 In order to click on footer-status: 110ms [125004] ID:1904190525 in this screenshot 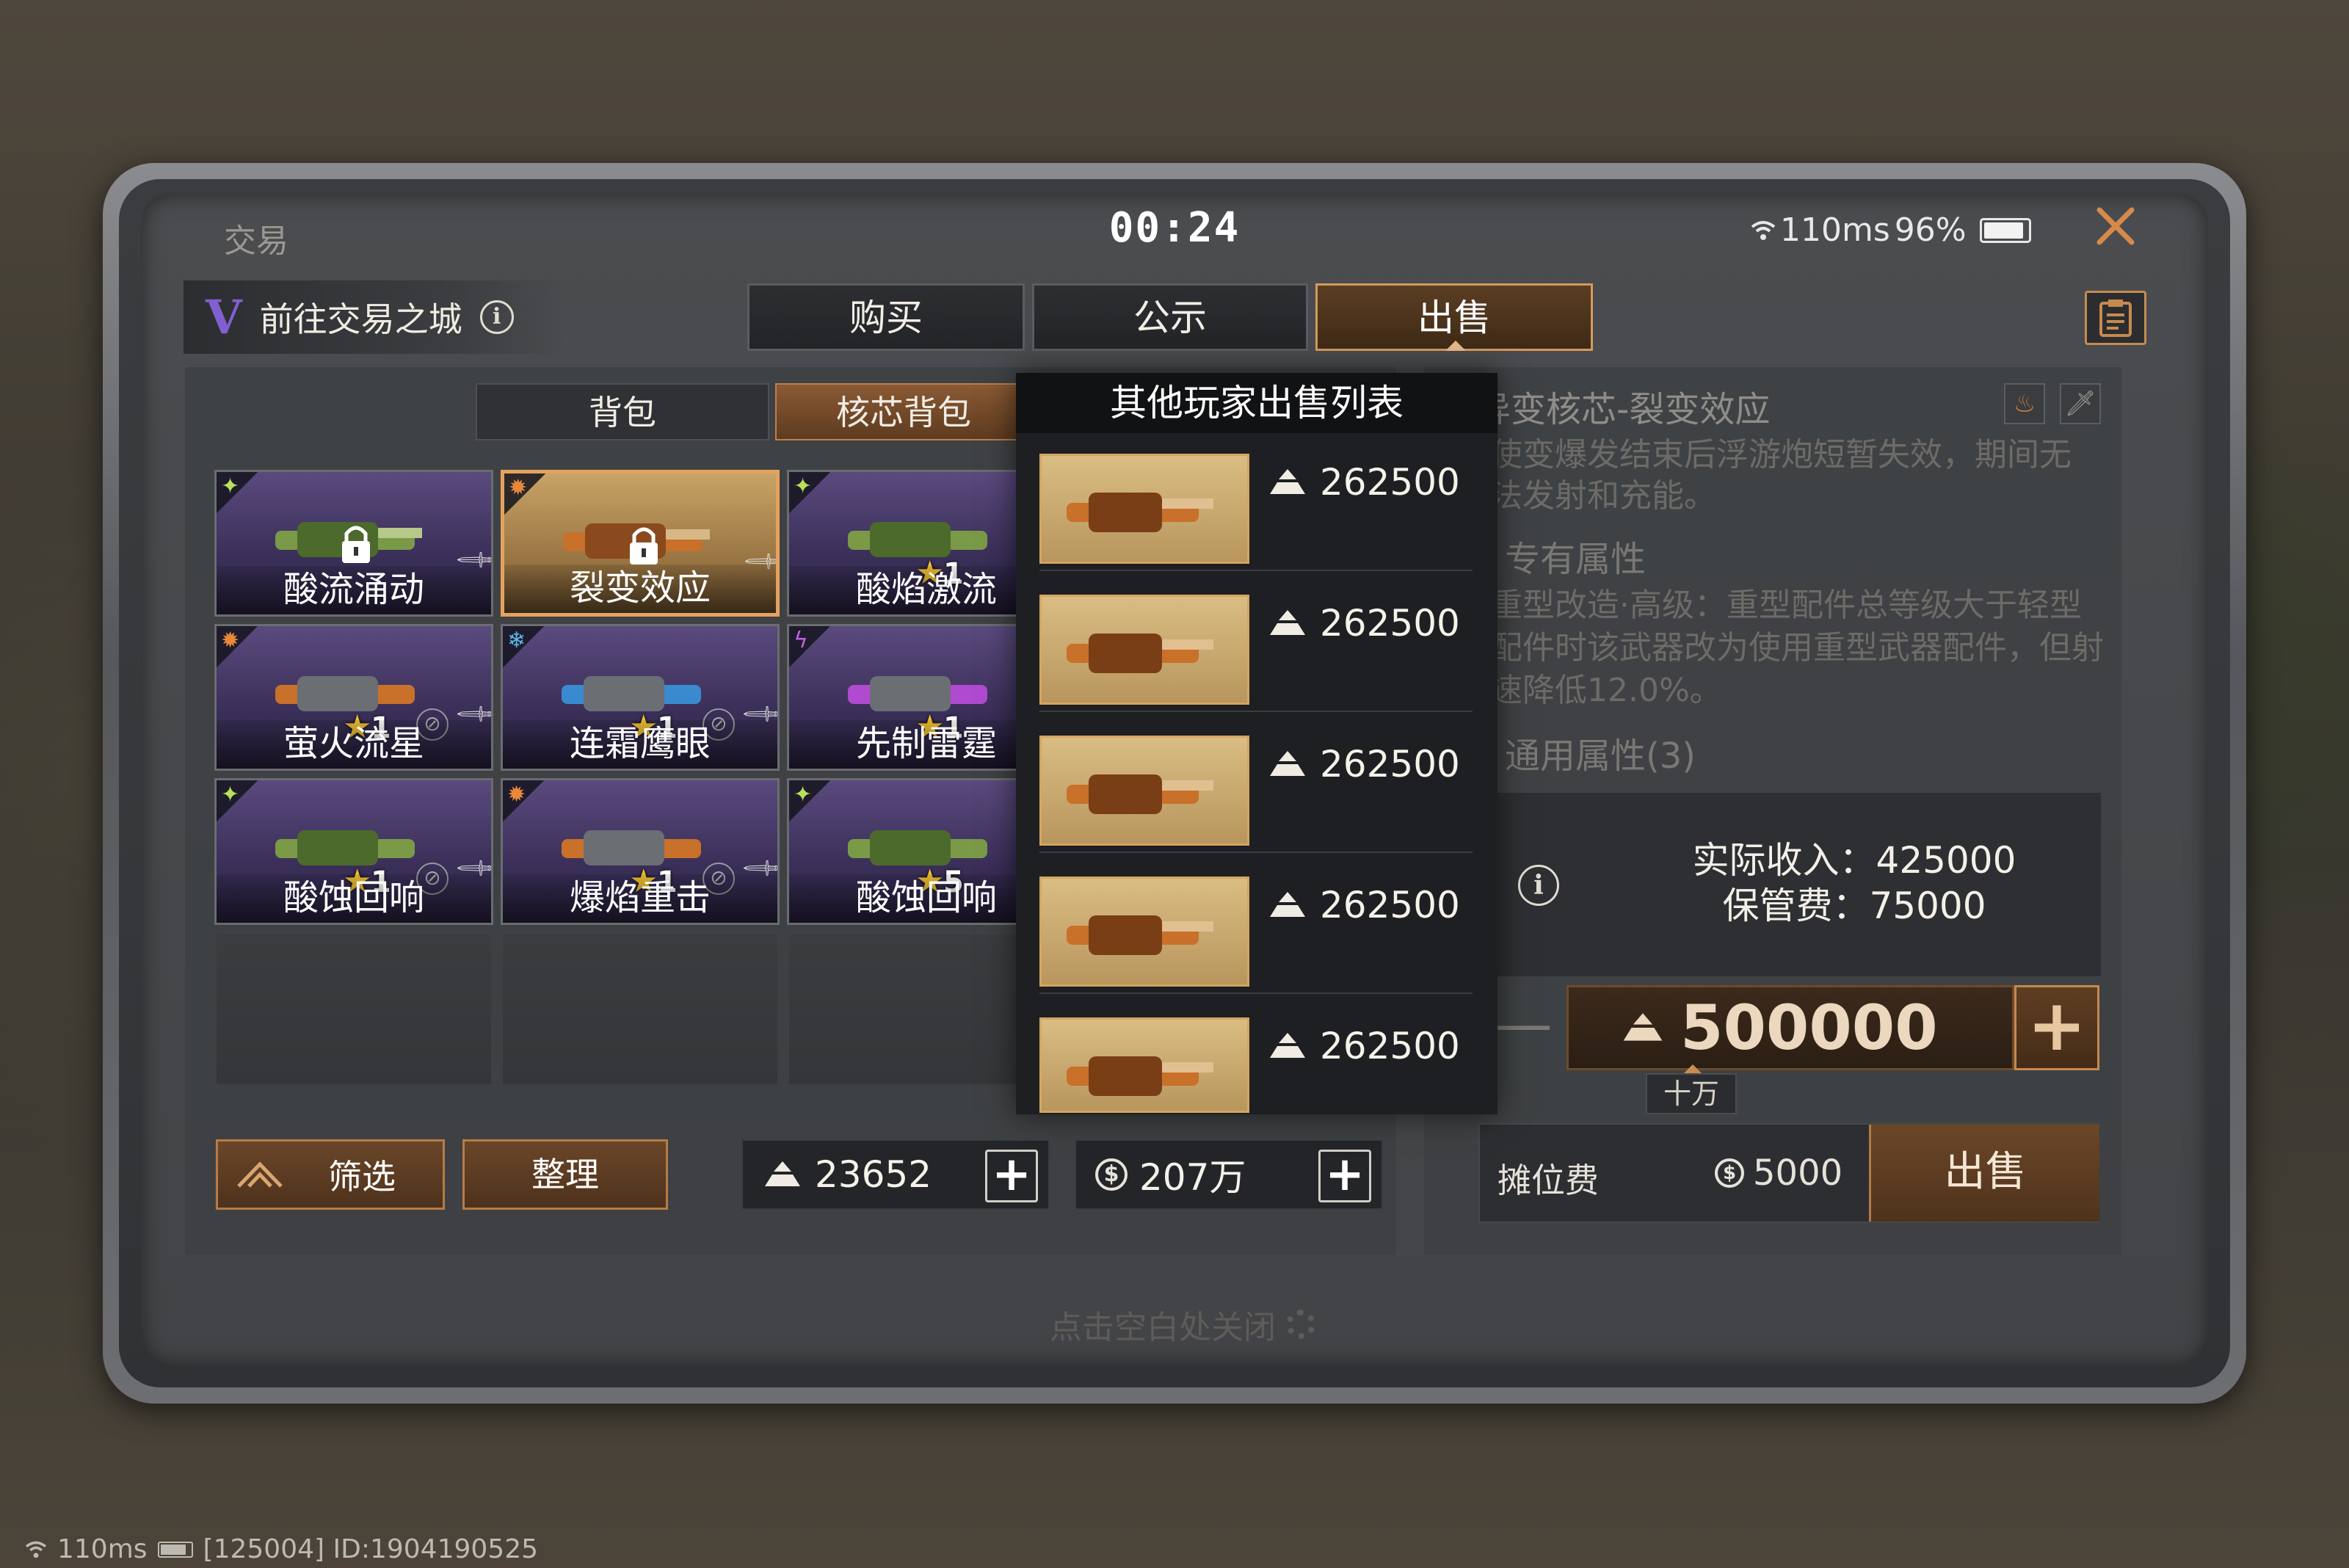, I will do `click(281, 1549)`.